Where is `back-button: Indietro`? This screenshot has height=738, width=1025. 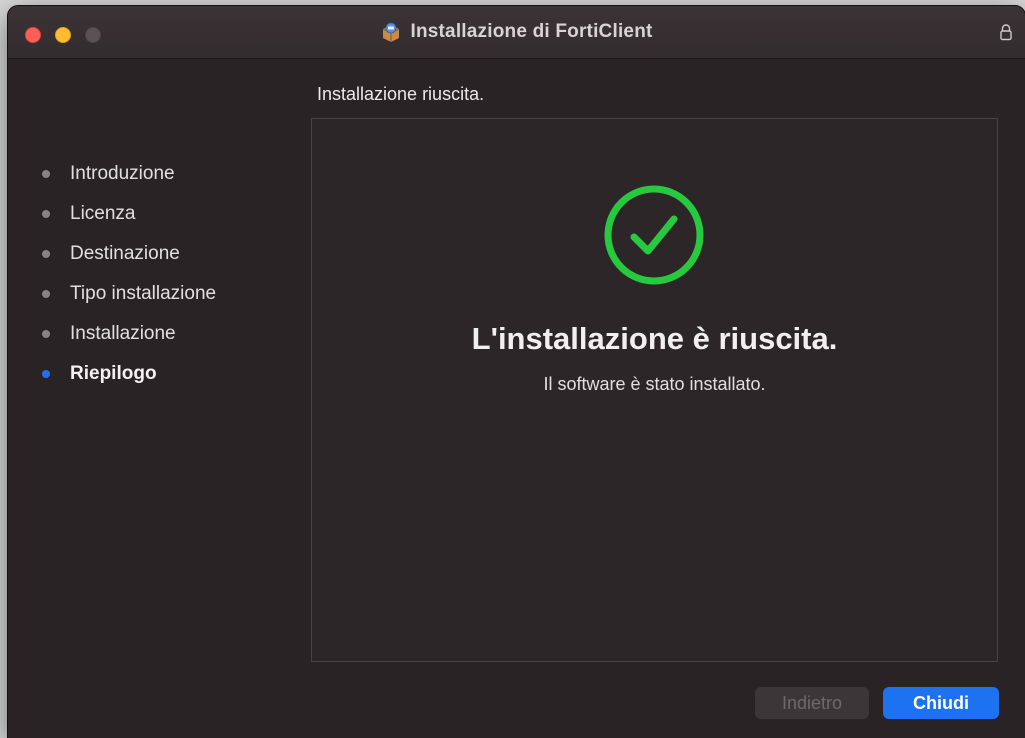 back-button: Indietro is located at coordinates (812, 703).